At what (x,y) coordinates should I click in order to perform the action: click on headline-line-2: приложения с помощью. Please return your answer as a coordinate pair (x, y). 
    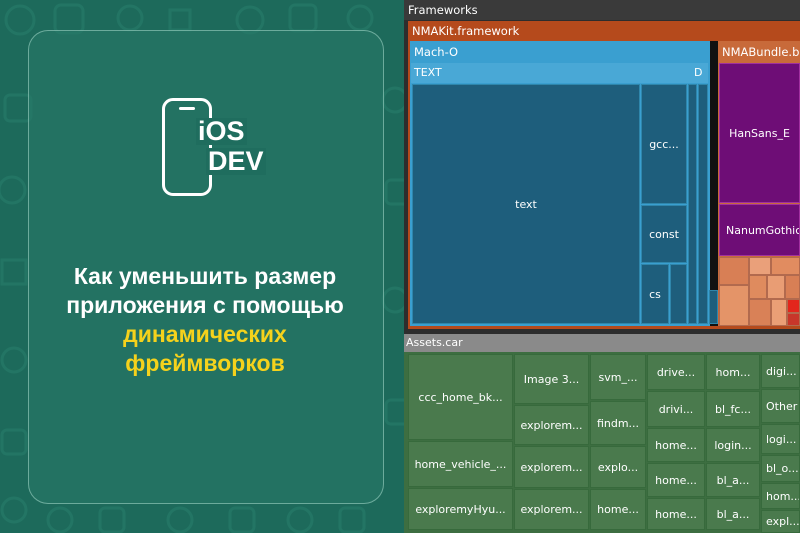
    Looking at the image, I should click on (205, 305).